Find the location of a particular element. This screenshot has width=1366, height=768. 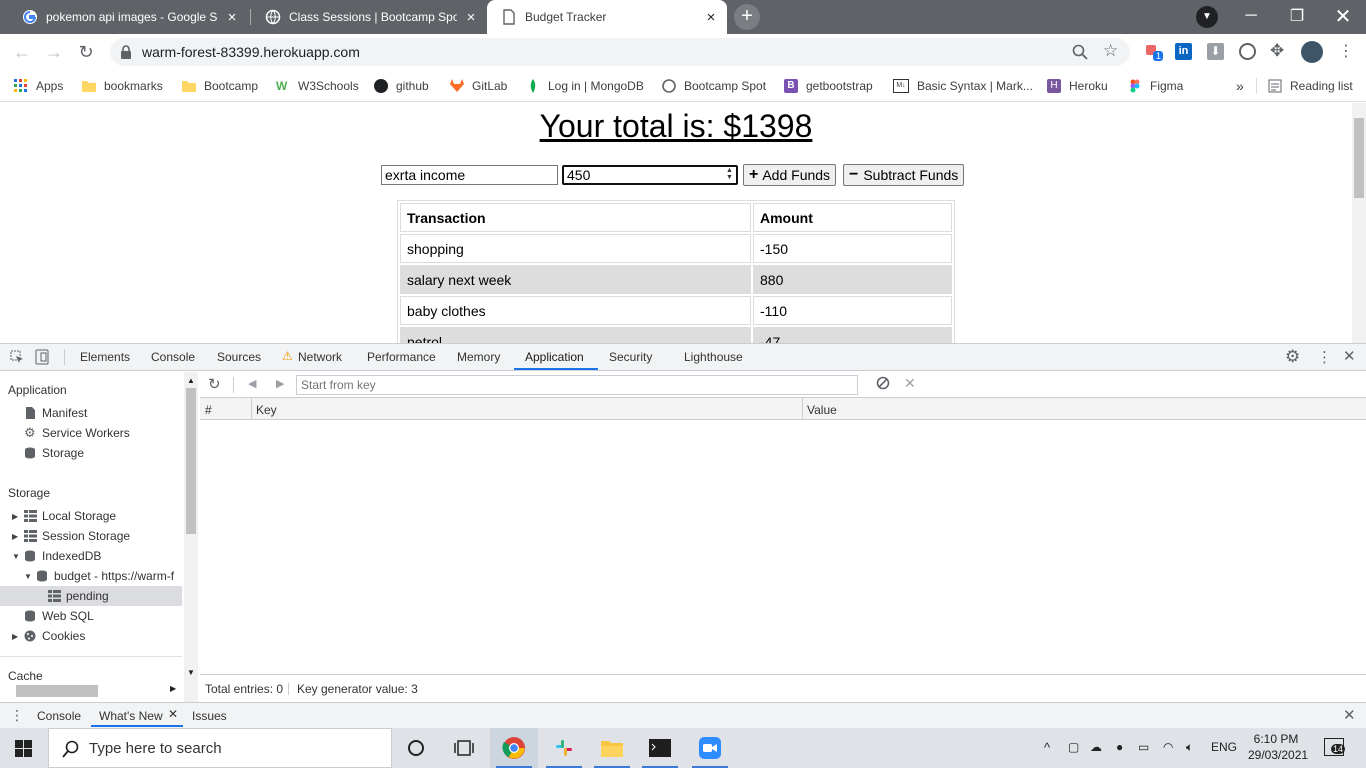

collapse-triangle-icon: ▼ is located at coordinates (16, 556).